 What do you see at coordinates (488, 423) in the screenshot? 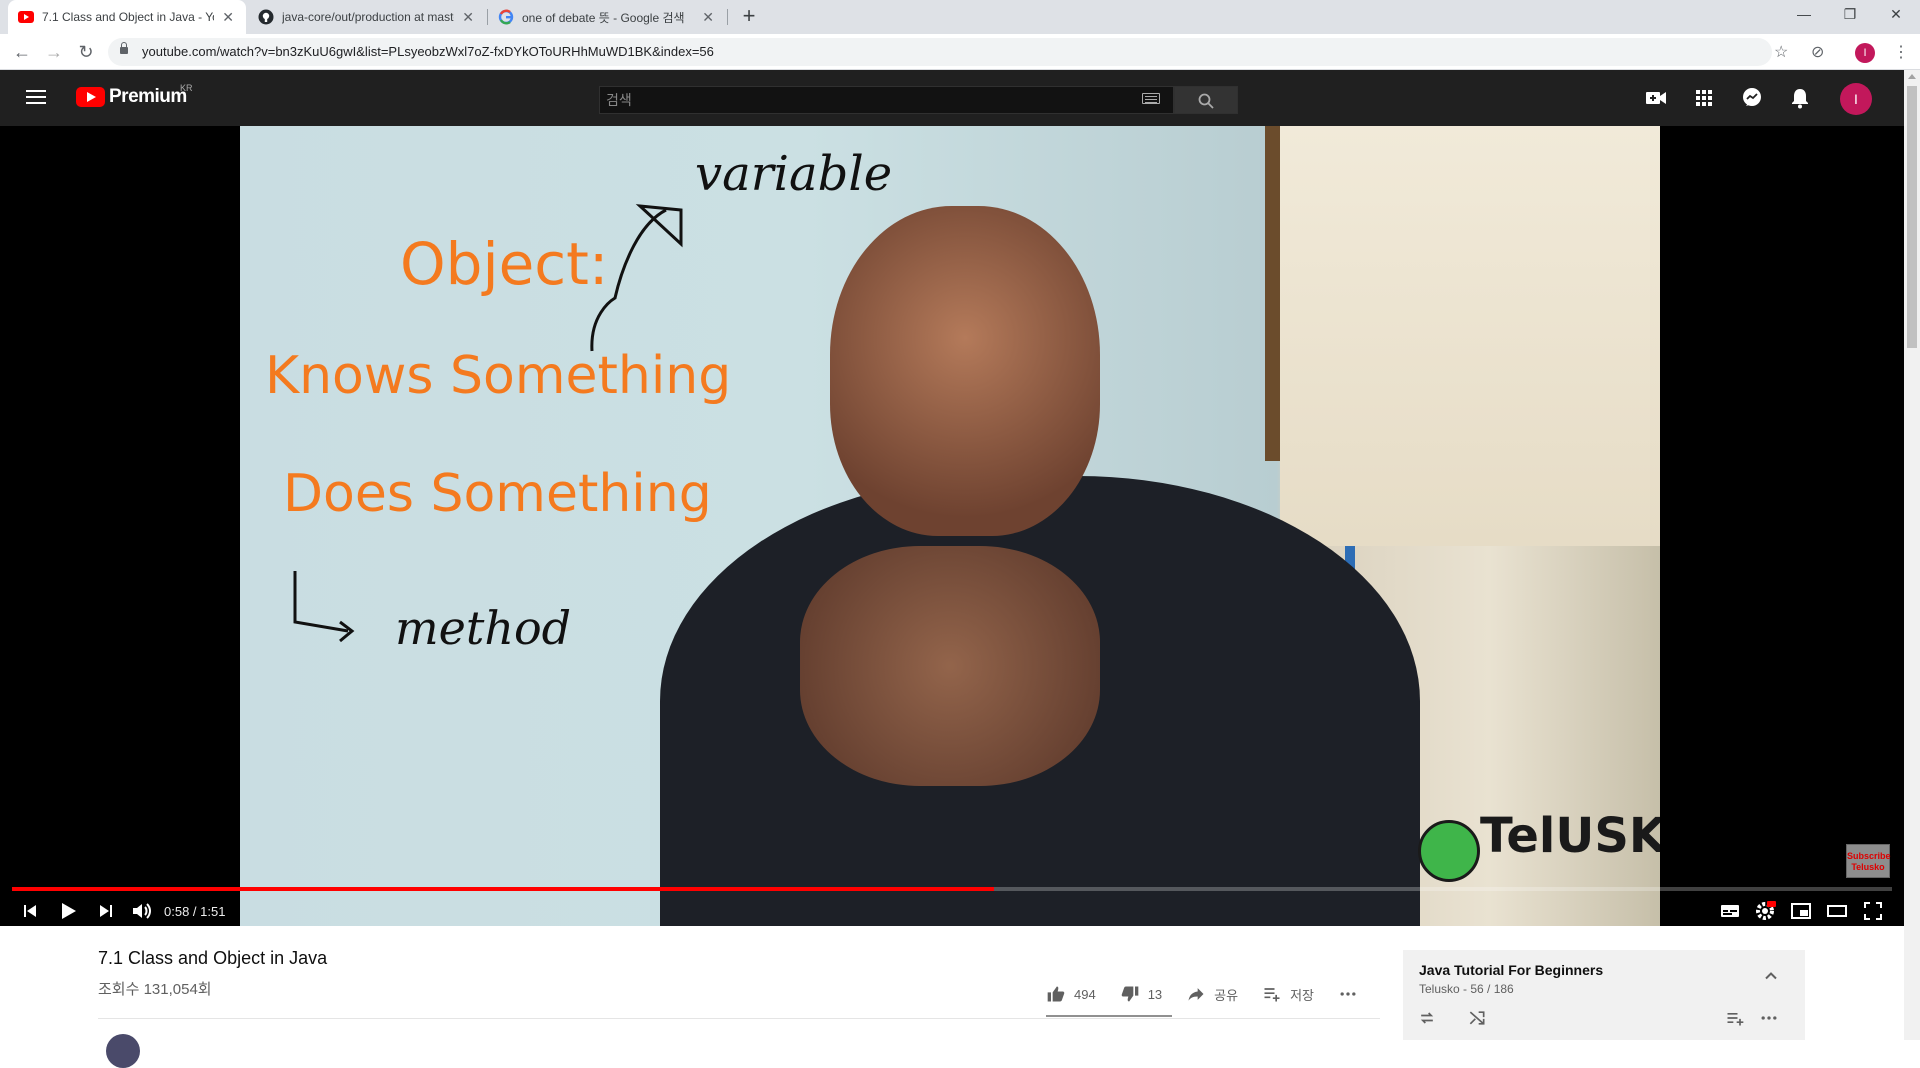
I see `annotation-arrows` at bounding box center [488, 423].